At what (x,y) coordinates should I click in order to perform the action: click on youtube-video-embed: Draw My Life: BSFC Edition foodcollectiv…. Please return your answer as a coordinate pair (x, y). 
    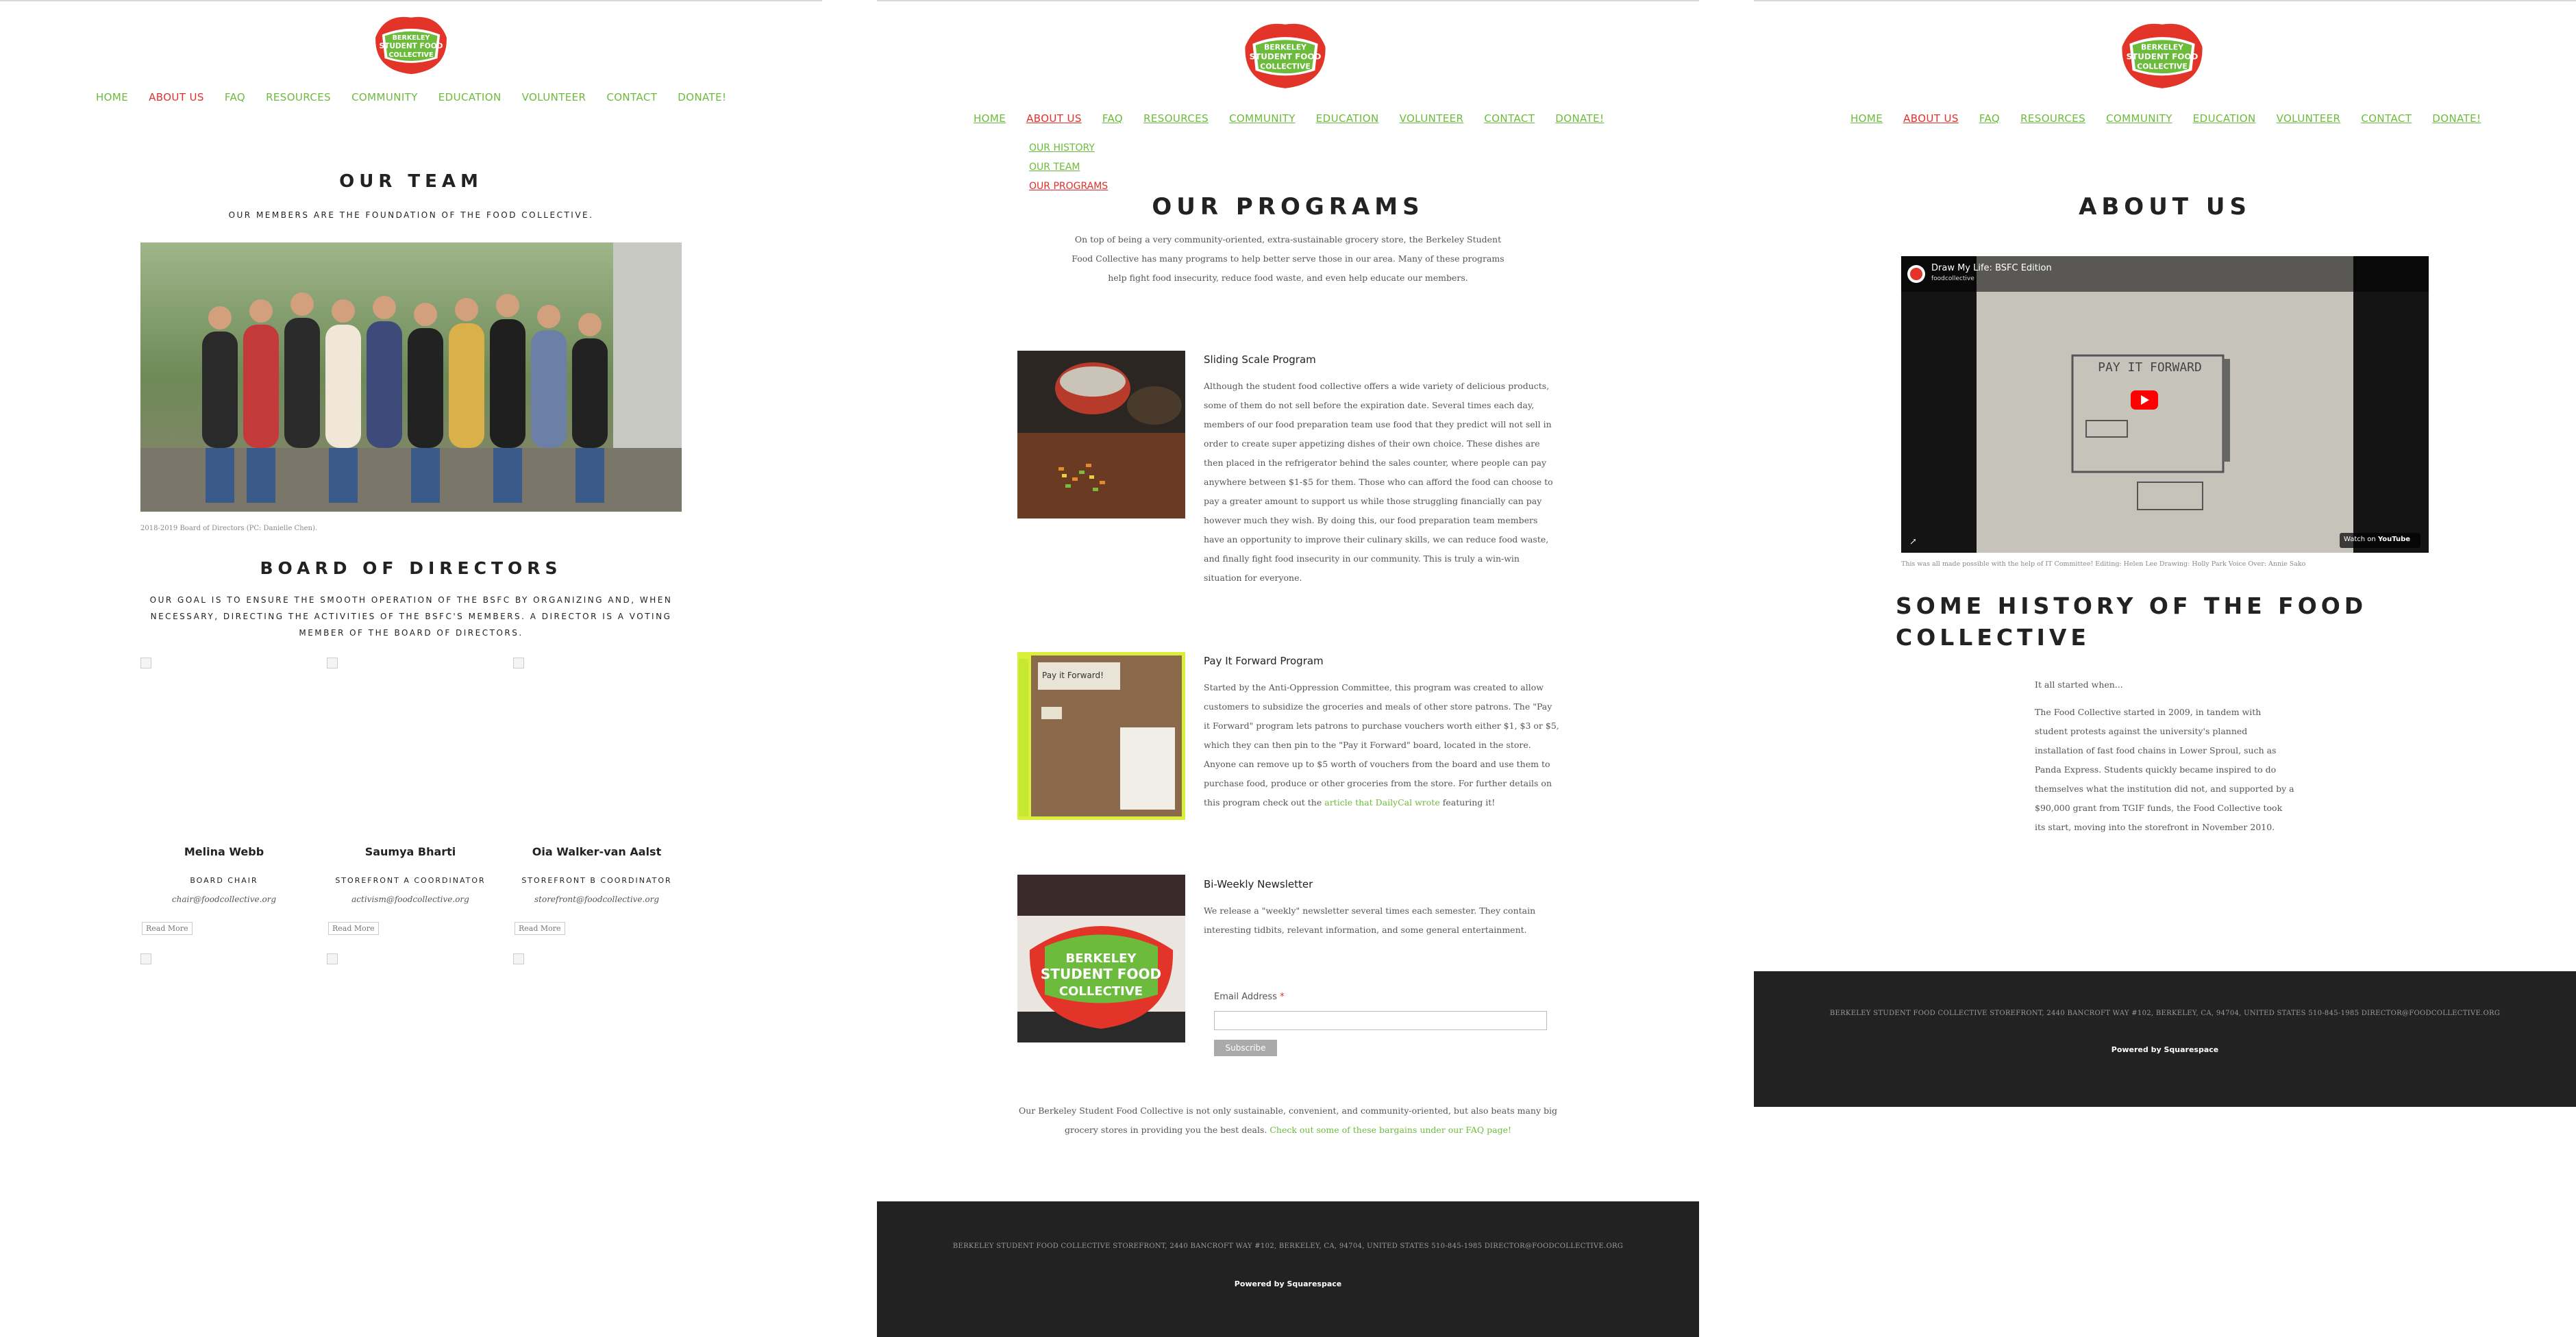
    Looking at the image, I should click on (2165, 404).